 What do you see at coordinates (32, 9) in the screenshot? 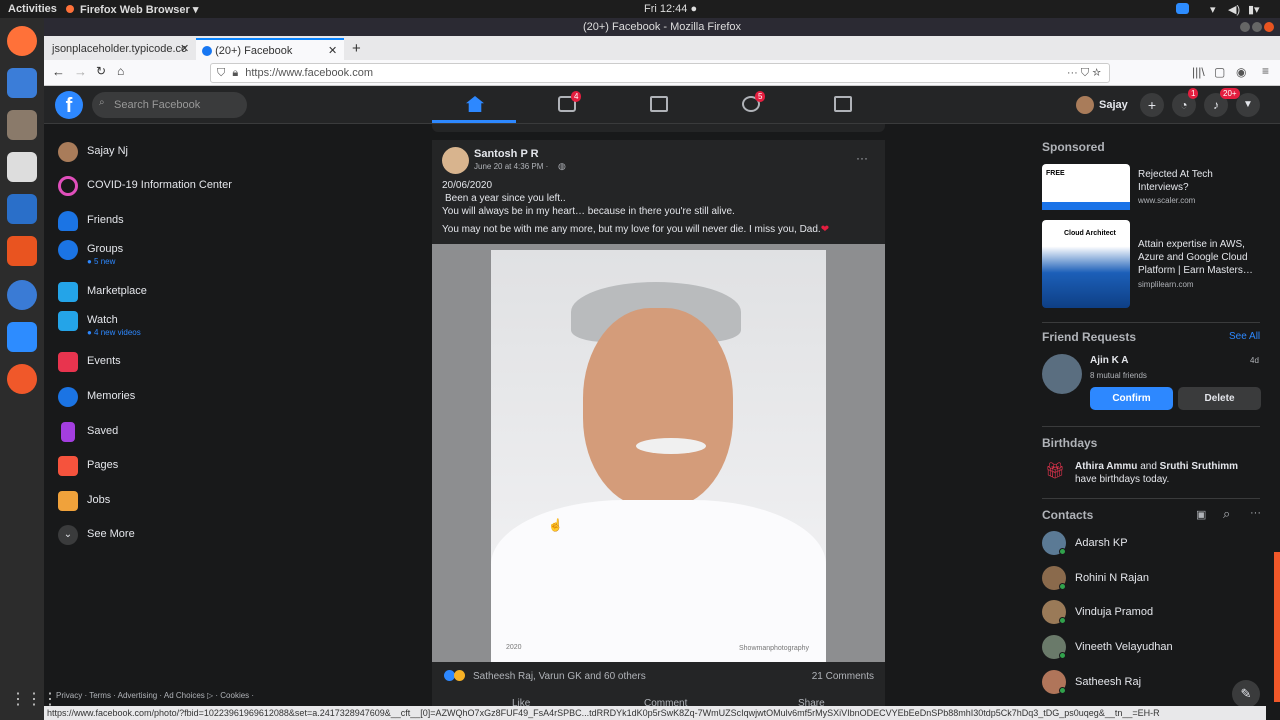
I see `activities-button: Activities` at bounding box center [32, 9].